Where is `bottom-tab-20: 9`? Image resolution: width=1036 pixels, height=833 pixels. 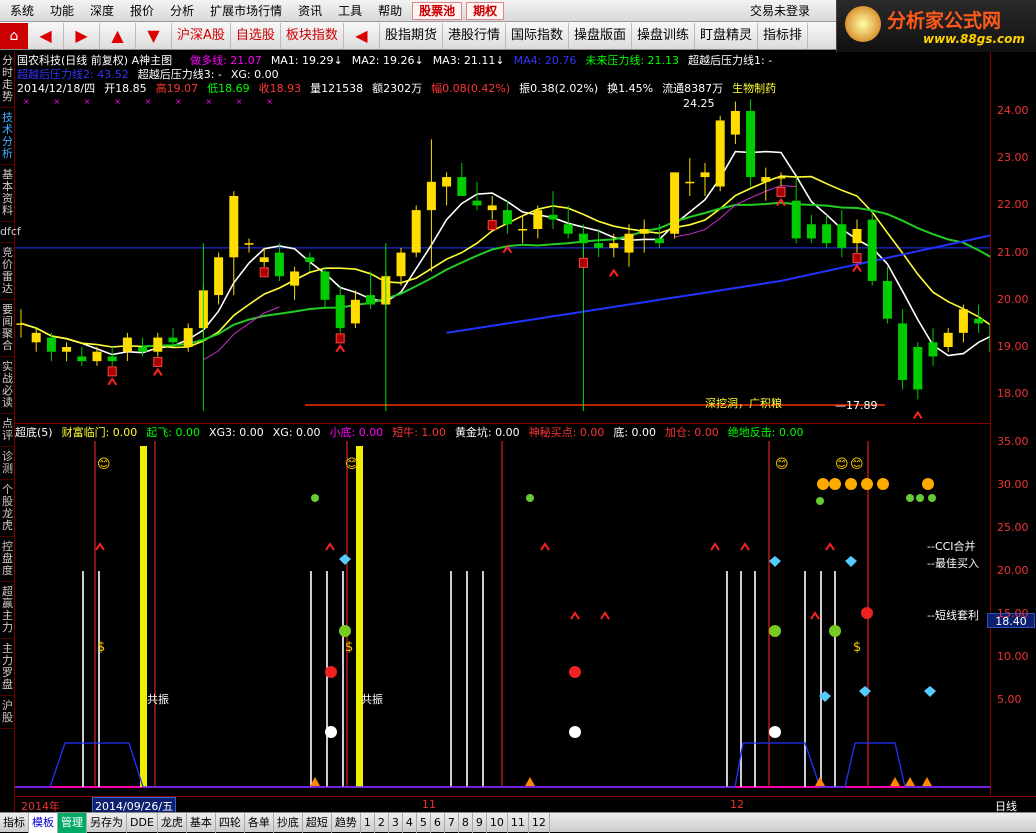
bottom-tab-20: 9 is located at coordinates (480, 823).